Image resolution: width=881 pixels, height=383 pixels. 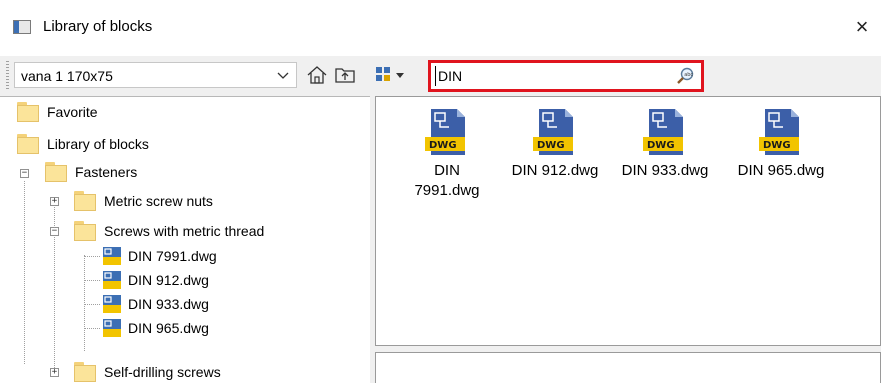 I want to click on close-button: ×, so click(x=862, y=27).